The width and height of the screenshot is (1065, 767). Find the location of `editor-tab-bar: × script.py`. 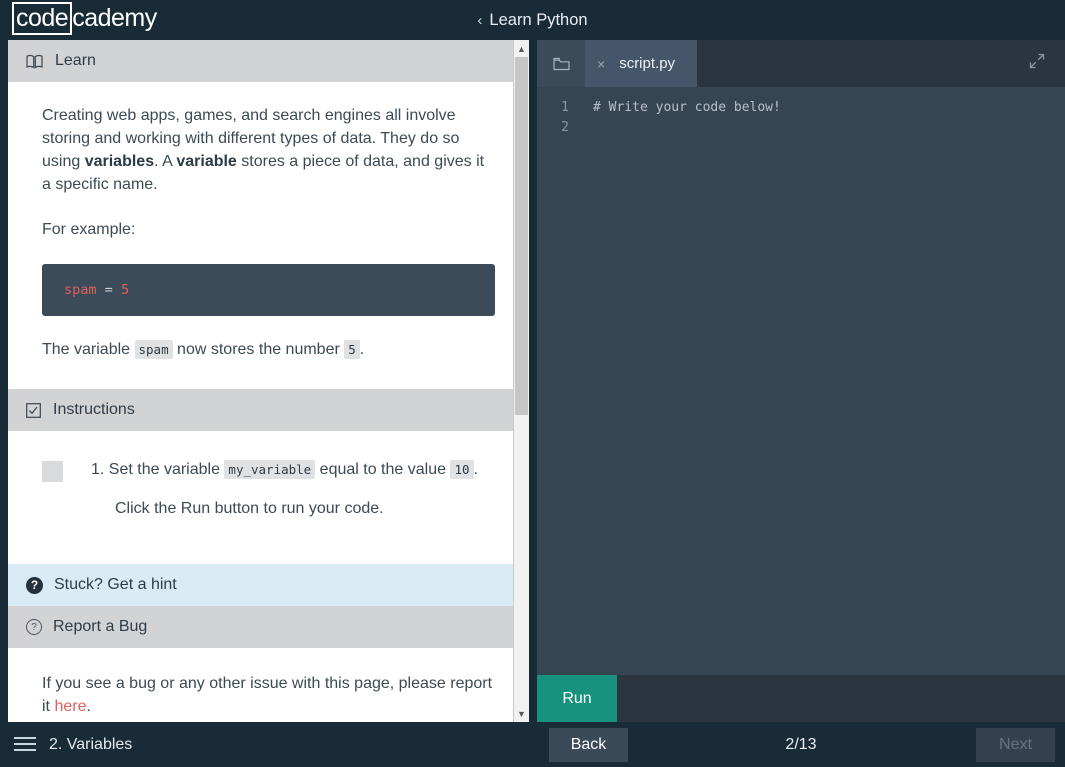

editor-tab-bar: × script.py is located at coordinates (801, 63).